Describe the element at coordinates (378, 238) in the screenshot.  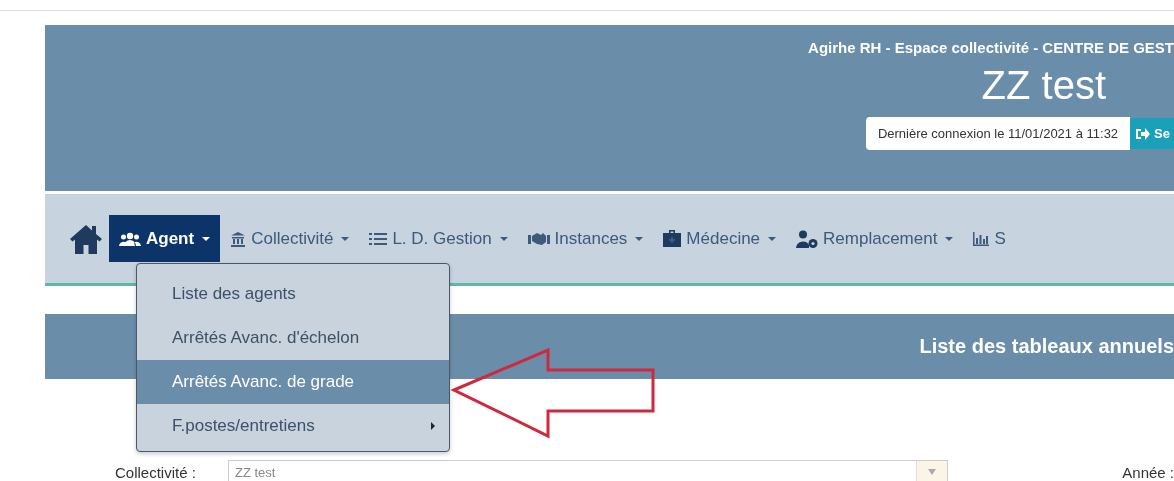
I see `list-icon` at that location.